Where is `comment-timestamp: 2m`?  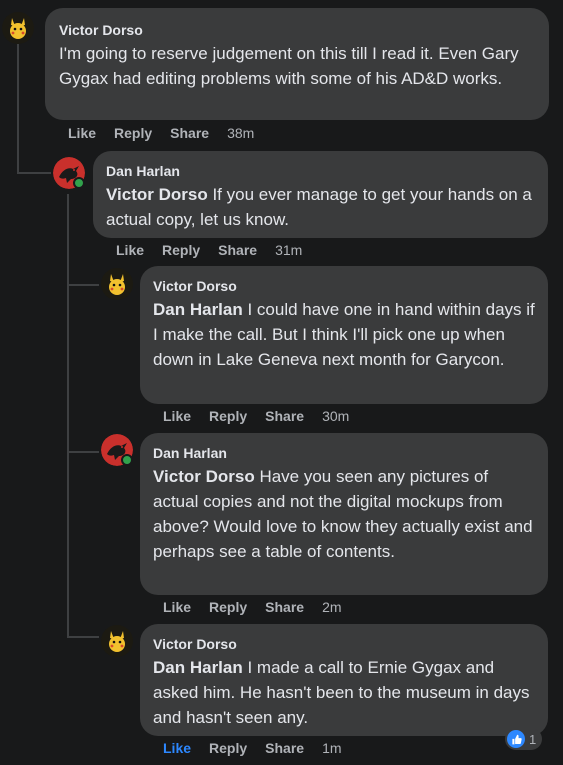 comment-timestamp: 2m is located at coordinates (331, 607).